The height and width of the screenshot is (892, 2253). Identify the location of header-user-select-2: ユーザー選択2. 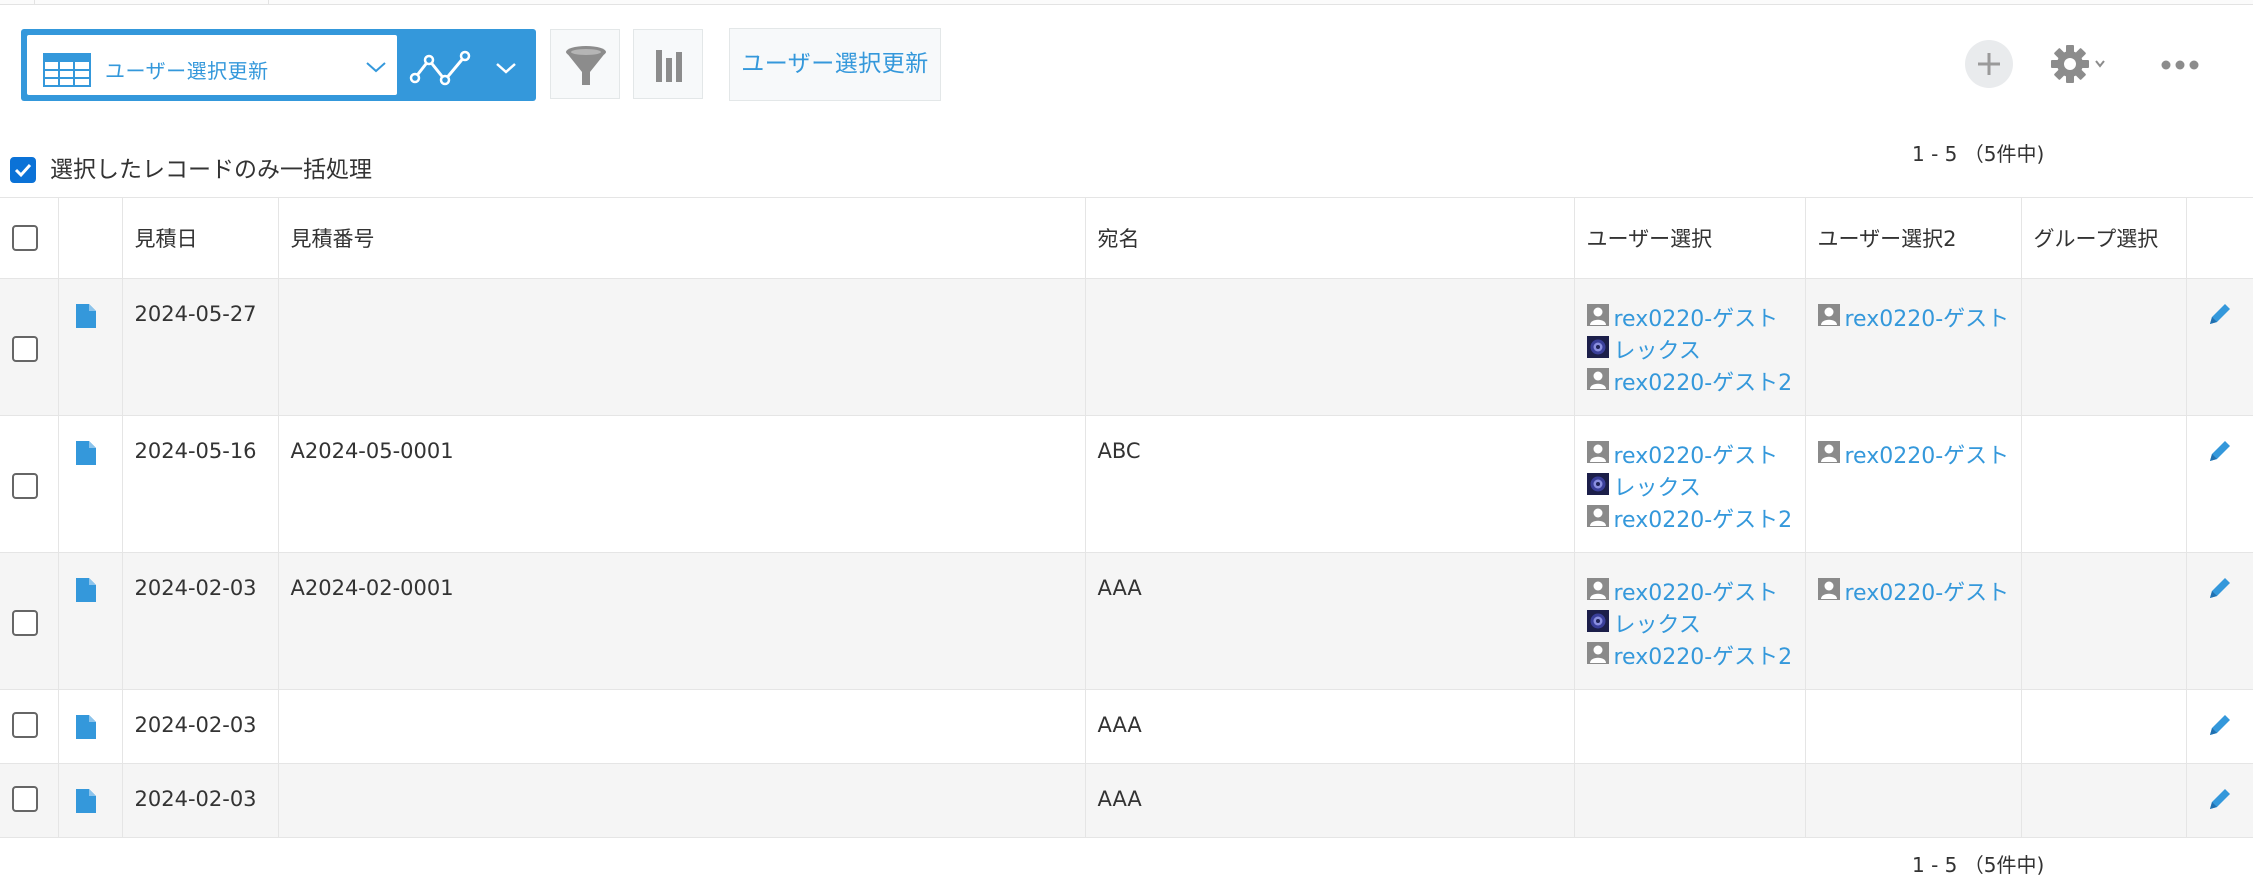
(1913, 238).